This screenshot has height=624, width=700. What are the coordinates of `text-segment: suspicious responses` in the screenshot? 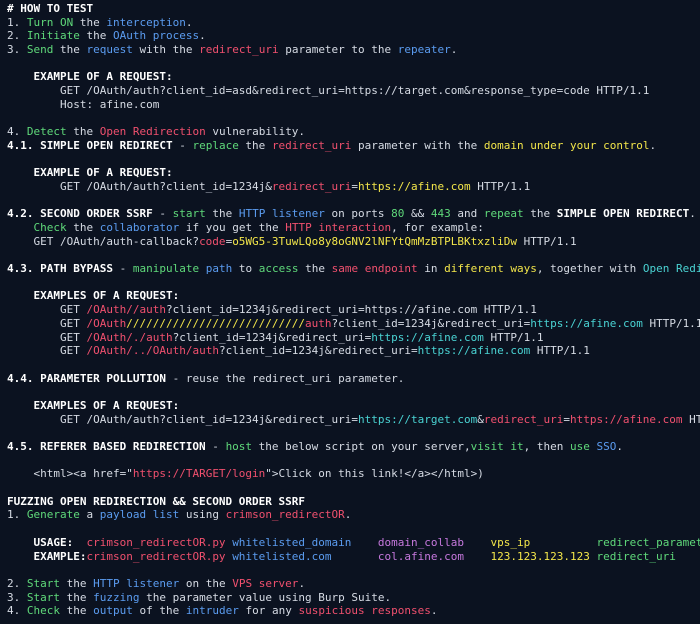 It's located at (364, 611).